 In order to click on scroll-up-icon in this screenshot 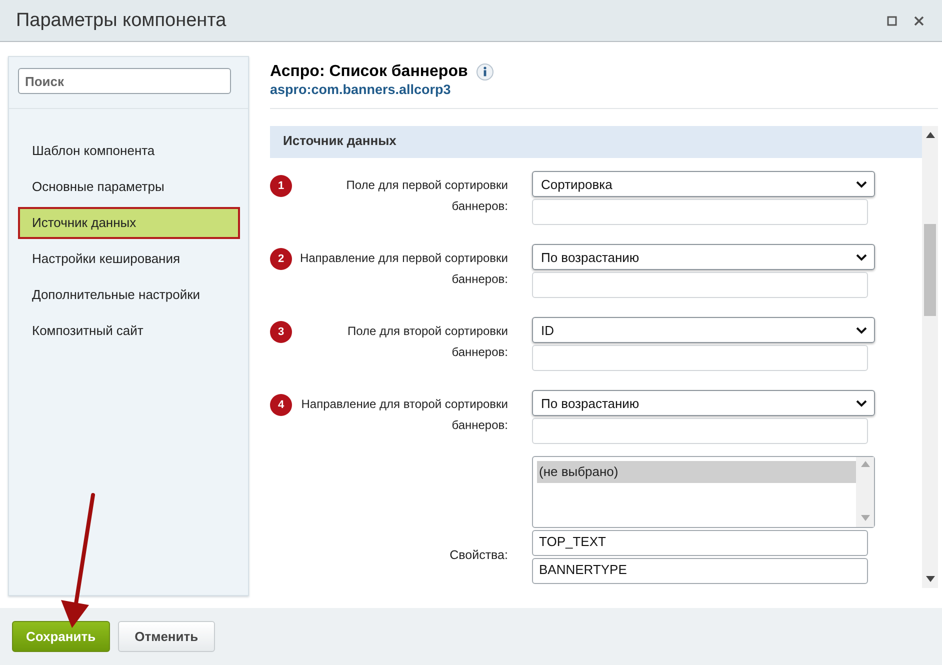, I will do `click(930, 135)`.